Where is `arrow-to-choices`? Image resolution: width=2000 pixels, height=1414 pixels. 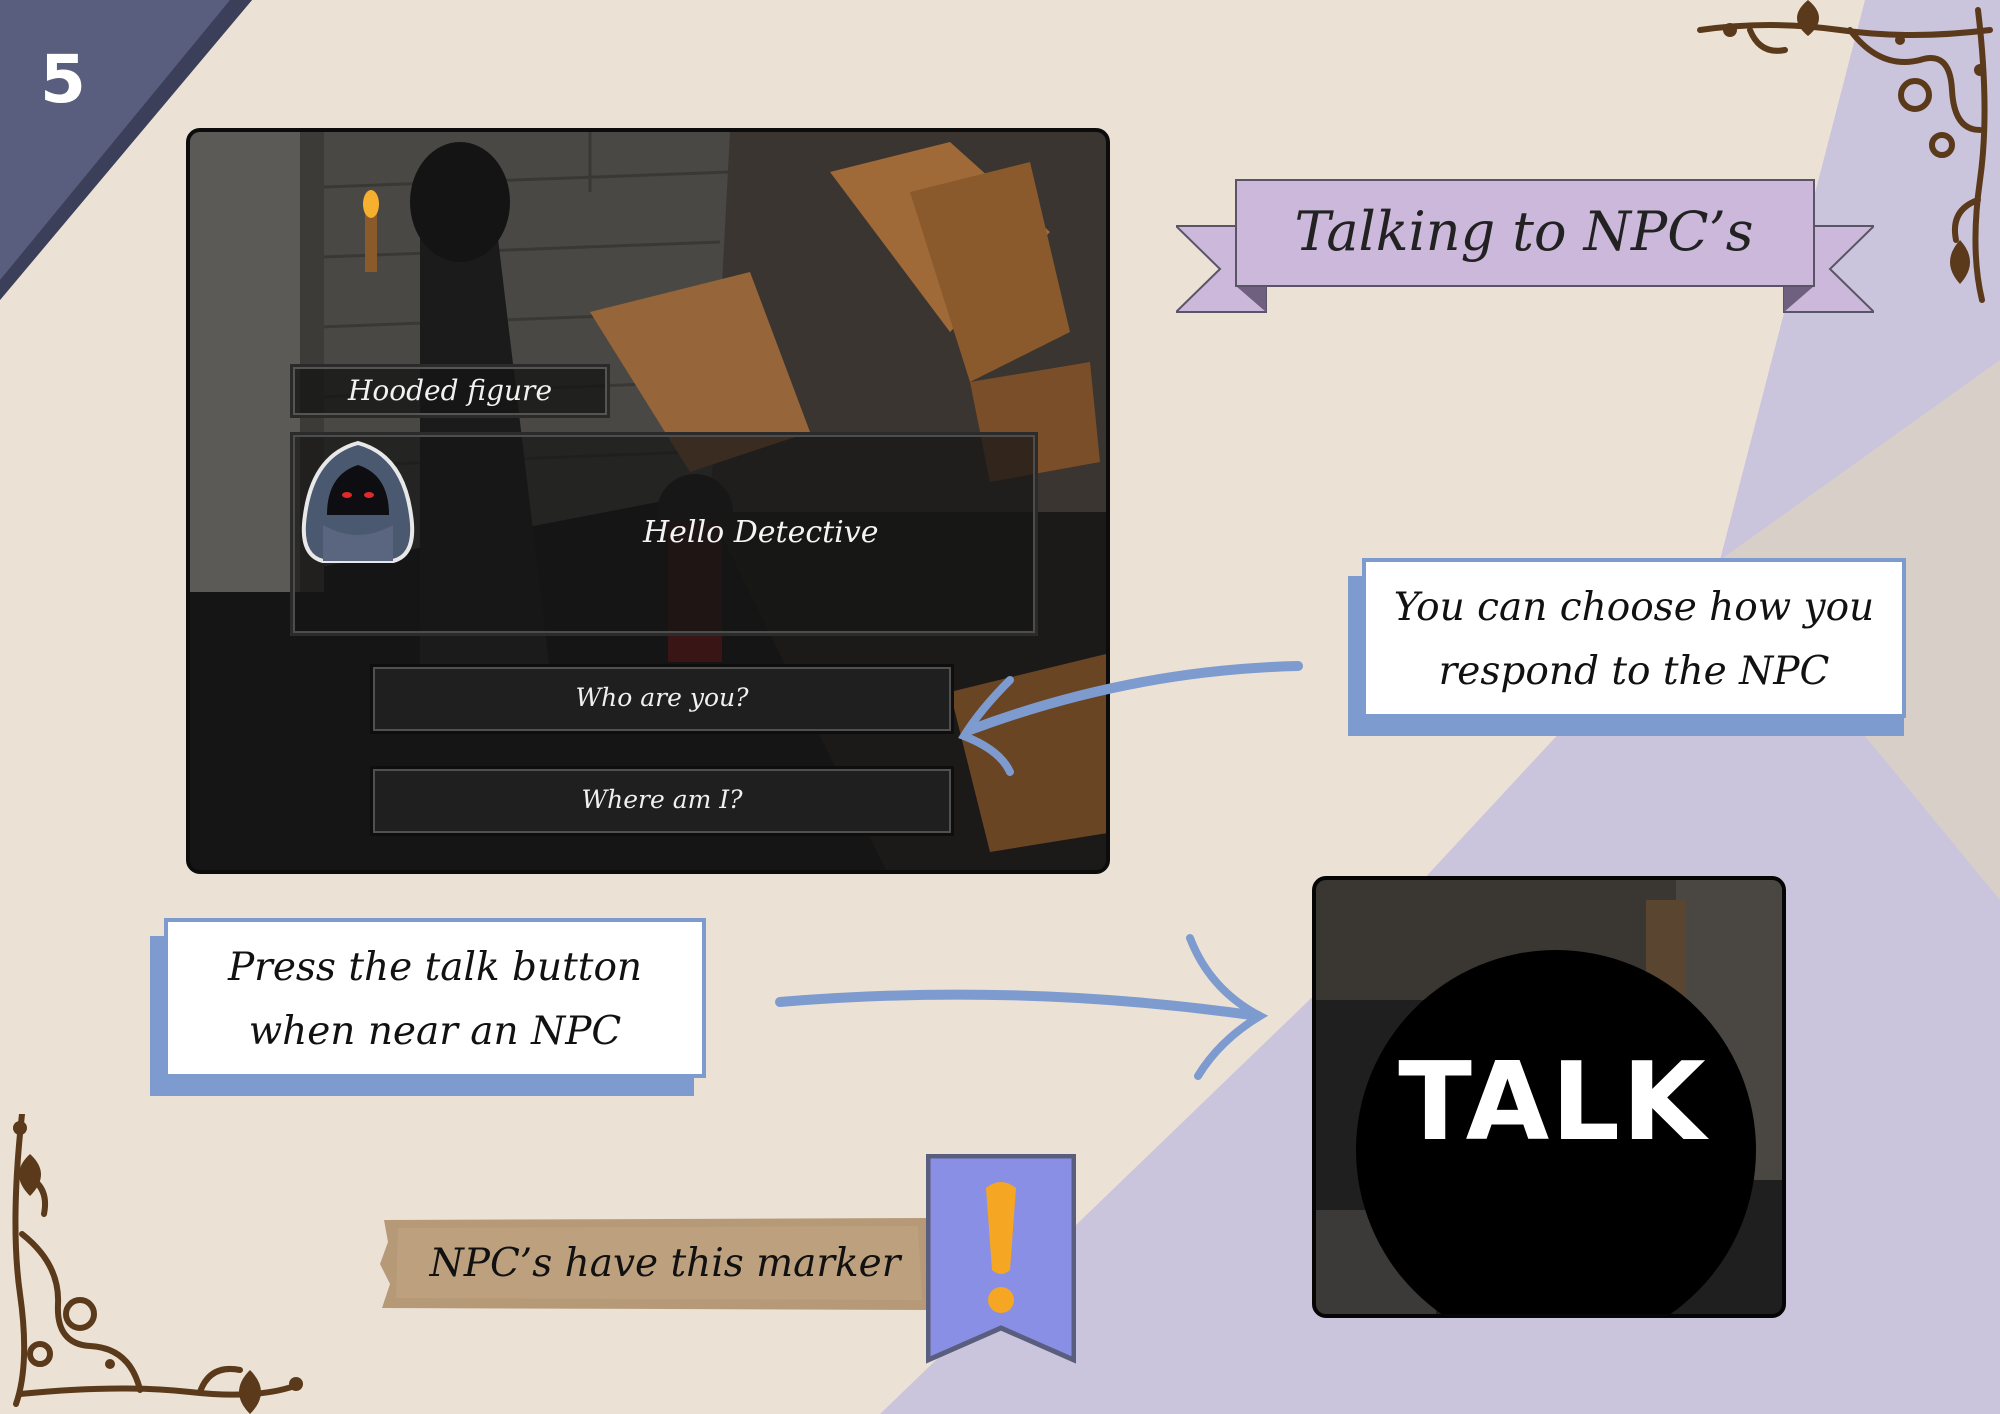 arrow-to-choices is located at coordinates (1130, 718).